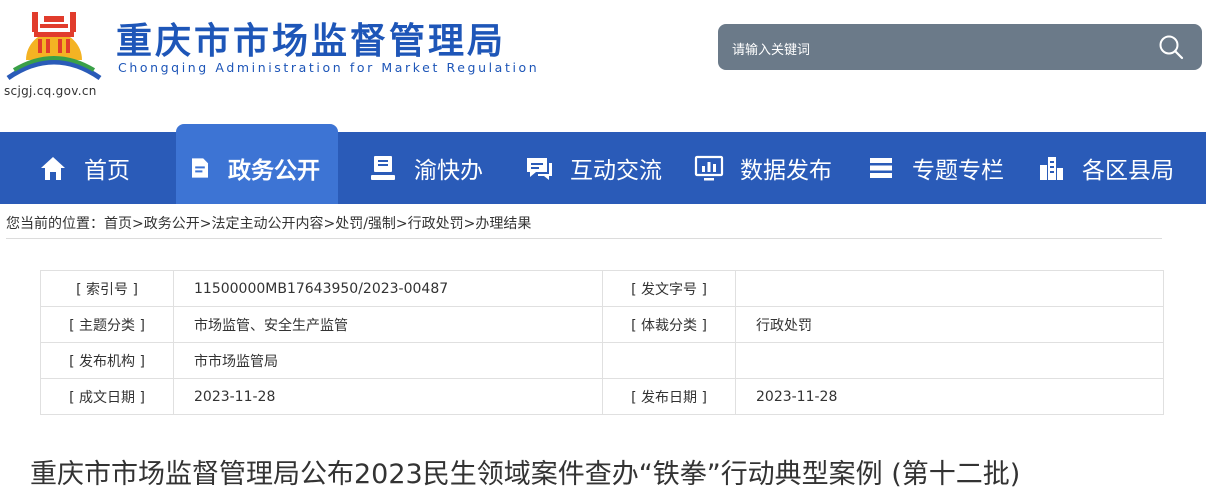 This screenshot has width=1206, height=498. What do you see at coordinates (388, 360) in the screenshot?
I see `issuer-value: 市市场监管局` at bounding box center [388, 360].